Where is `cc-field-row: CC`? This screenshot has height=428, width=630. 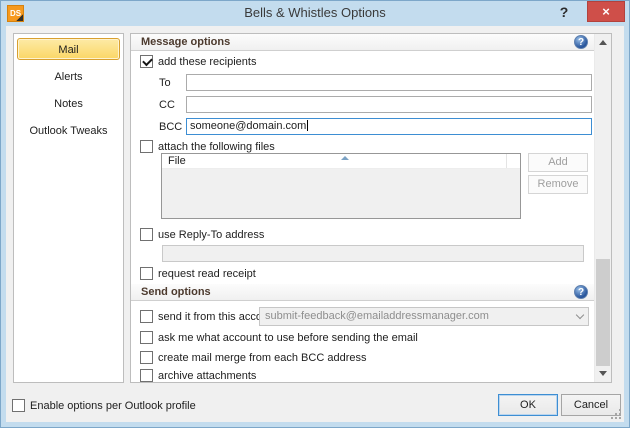 cc-field-row: CC is located at coordinates (375, 104).